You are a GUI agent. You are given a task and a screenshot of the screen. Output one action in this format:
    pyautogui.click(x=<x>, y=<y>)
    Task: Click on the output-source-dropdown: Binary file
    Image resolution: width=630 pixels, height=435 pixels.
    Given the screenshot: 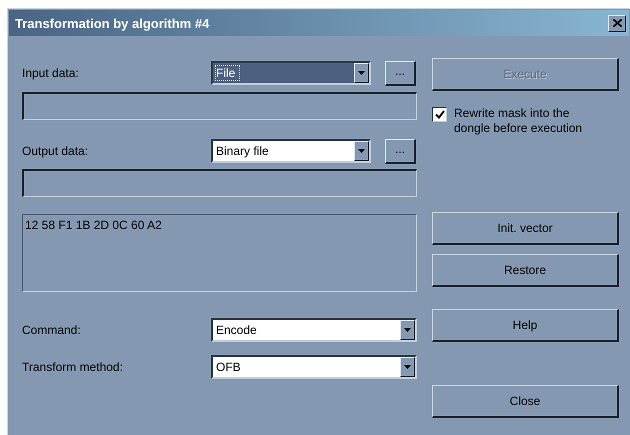 What is the action you would take?
    pyautogui.click(x=291, y=151)
    